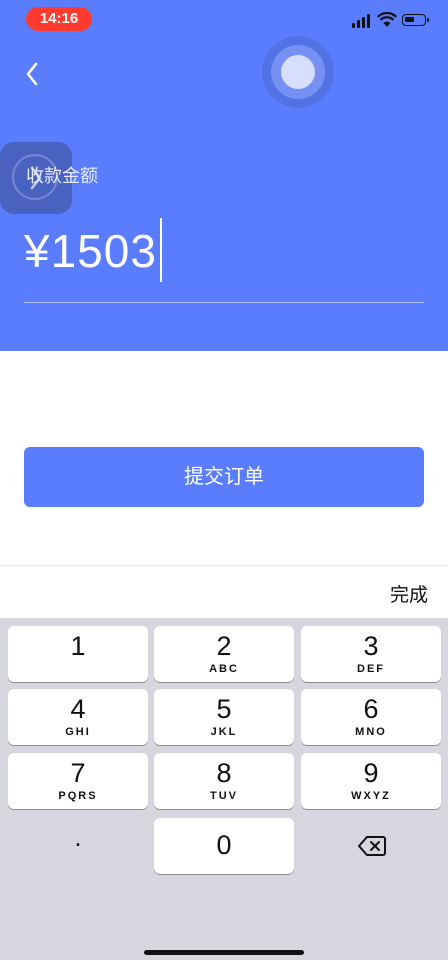 The width and height of the screenshot is (448, 960). I want to click on backspace-icon, so click(372, 846).